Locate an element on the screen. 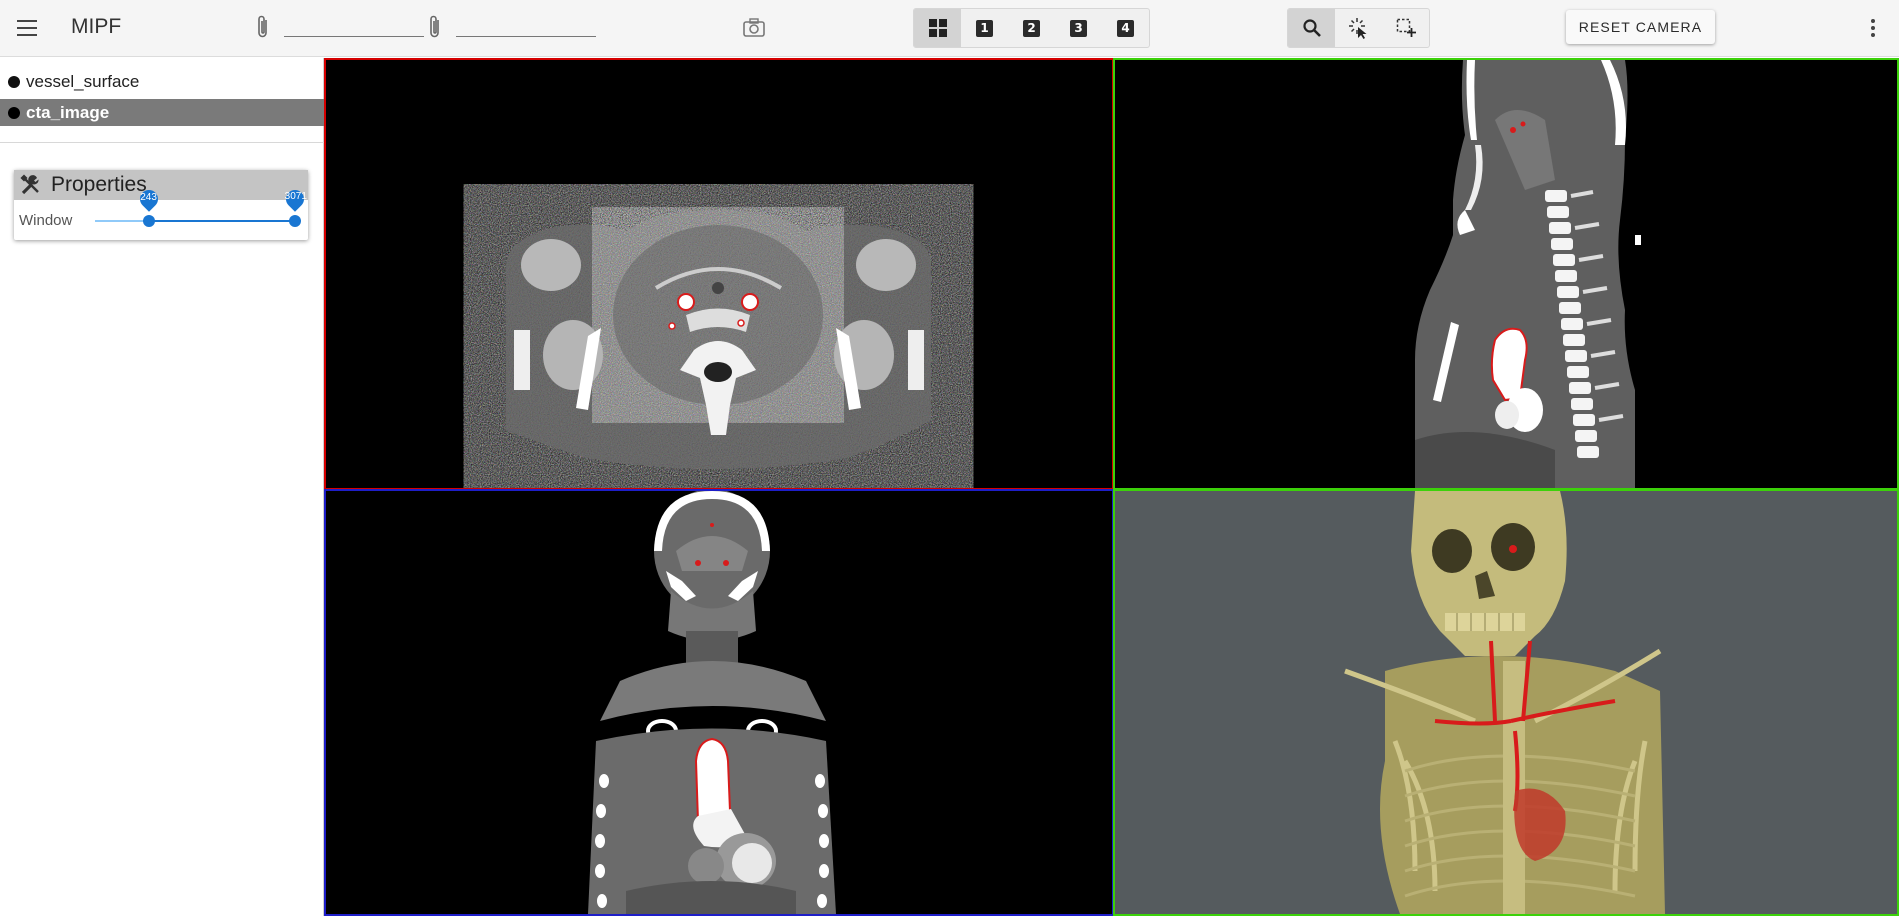 This screenshot has height=916, width=1899. layers-divider is located at coordinates (162, 142).